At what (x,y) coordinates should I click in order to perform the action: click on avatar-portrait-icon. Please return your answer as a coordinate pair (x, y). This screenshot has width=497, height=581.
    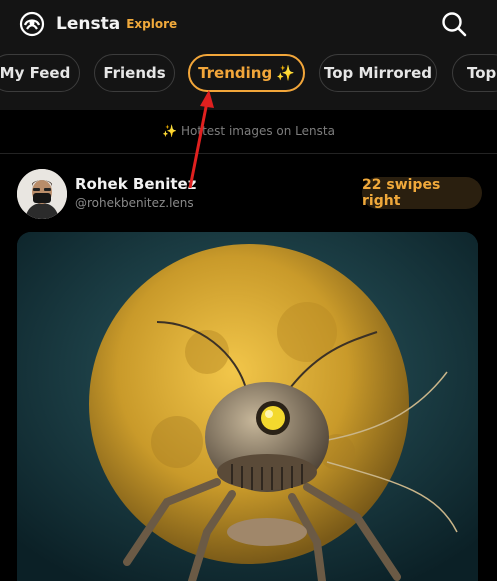
    Looking at the image, I should click on (42, 194).